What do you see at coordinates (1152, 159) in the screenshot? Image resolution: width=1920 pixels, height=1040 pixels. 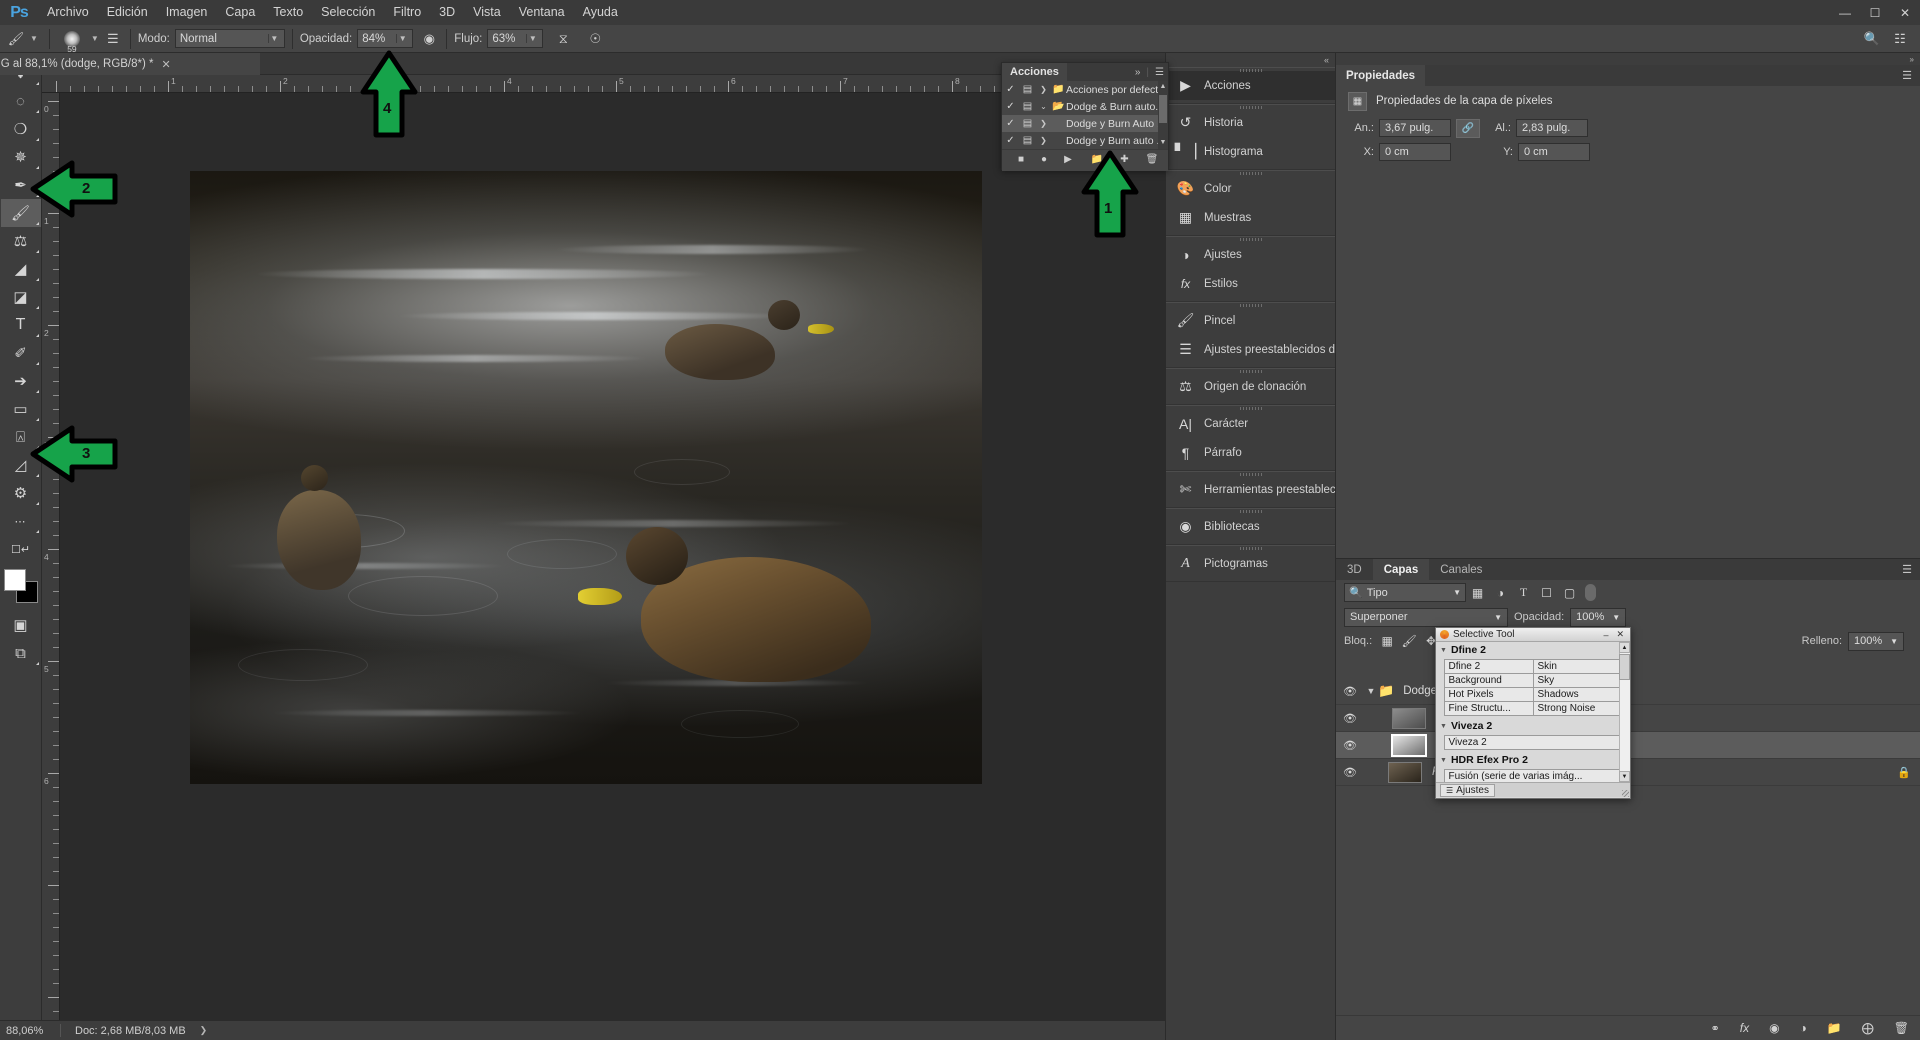 I see `delete-icon: 🗑` at bounding box center [1152, 159].